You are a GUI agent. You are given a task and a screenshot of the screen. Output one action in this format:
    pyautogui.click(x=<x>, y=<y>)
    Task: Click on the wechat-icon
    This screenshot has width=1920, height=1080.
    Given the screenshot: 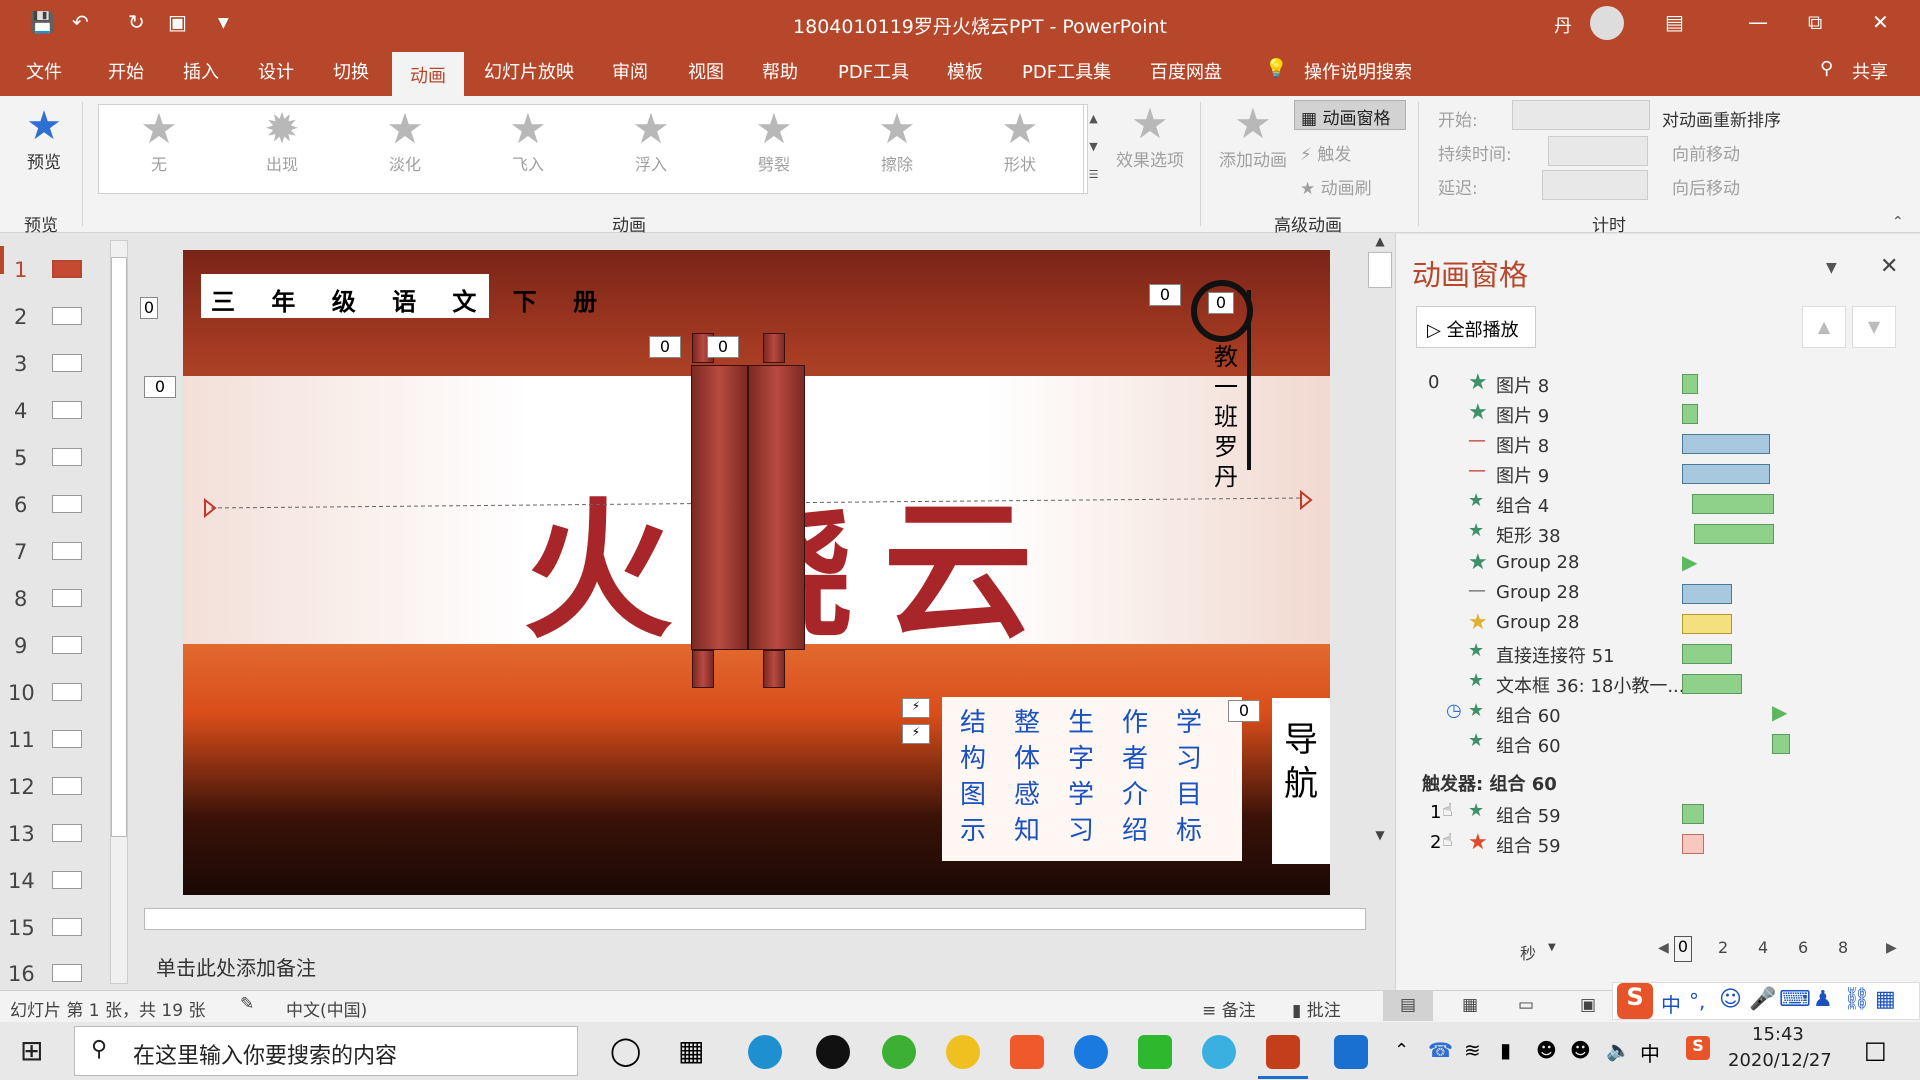 What is the action you would take?
    pyautogui.click(x=899, y=1052)
    